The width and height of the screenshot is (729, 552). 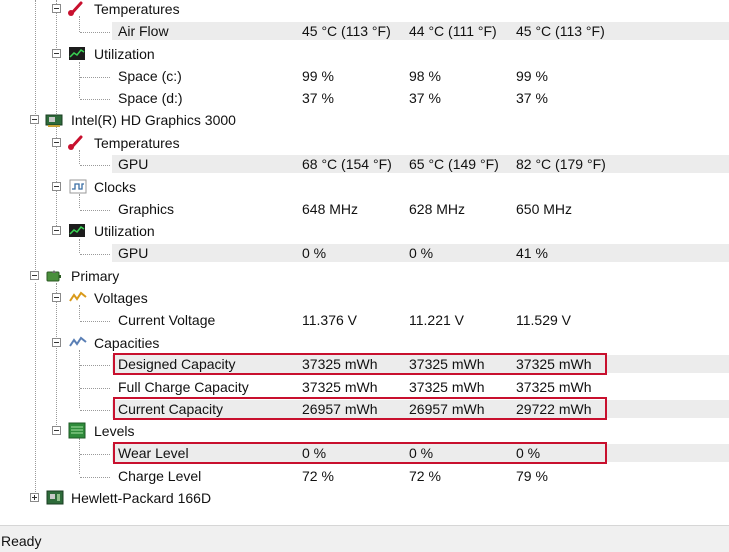 I want to click on value-min: 0 %, so click(x=421, y=253).